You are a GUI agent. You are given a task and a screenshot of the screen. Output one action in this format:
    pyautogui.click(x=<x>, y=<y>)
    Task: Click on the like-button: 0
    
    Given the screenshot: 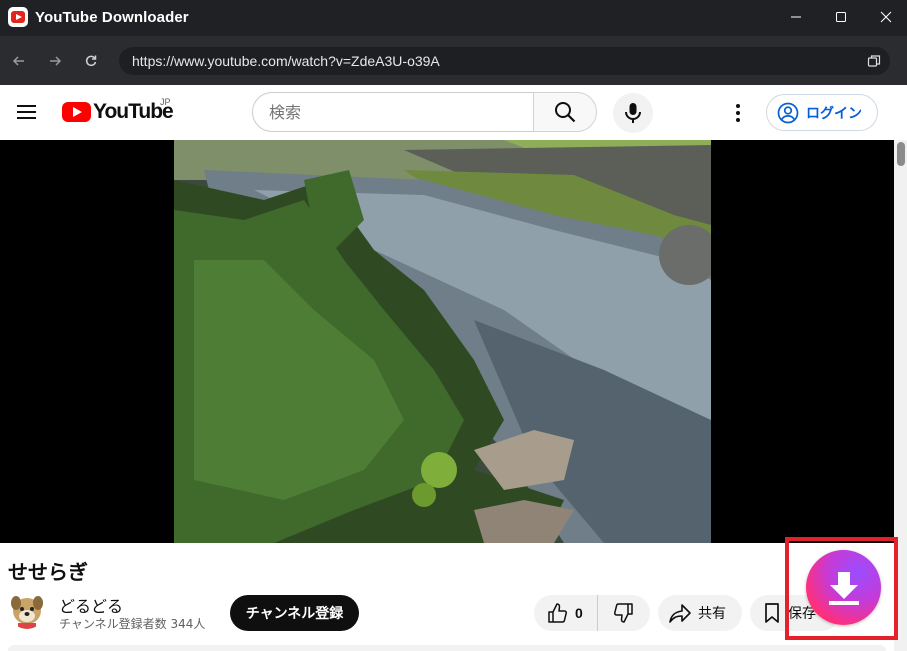 What is the action you would take?
    pyautogui.click(x=566, y=613)
    